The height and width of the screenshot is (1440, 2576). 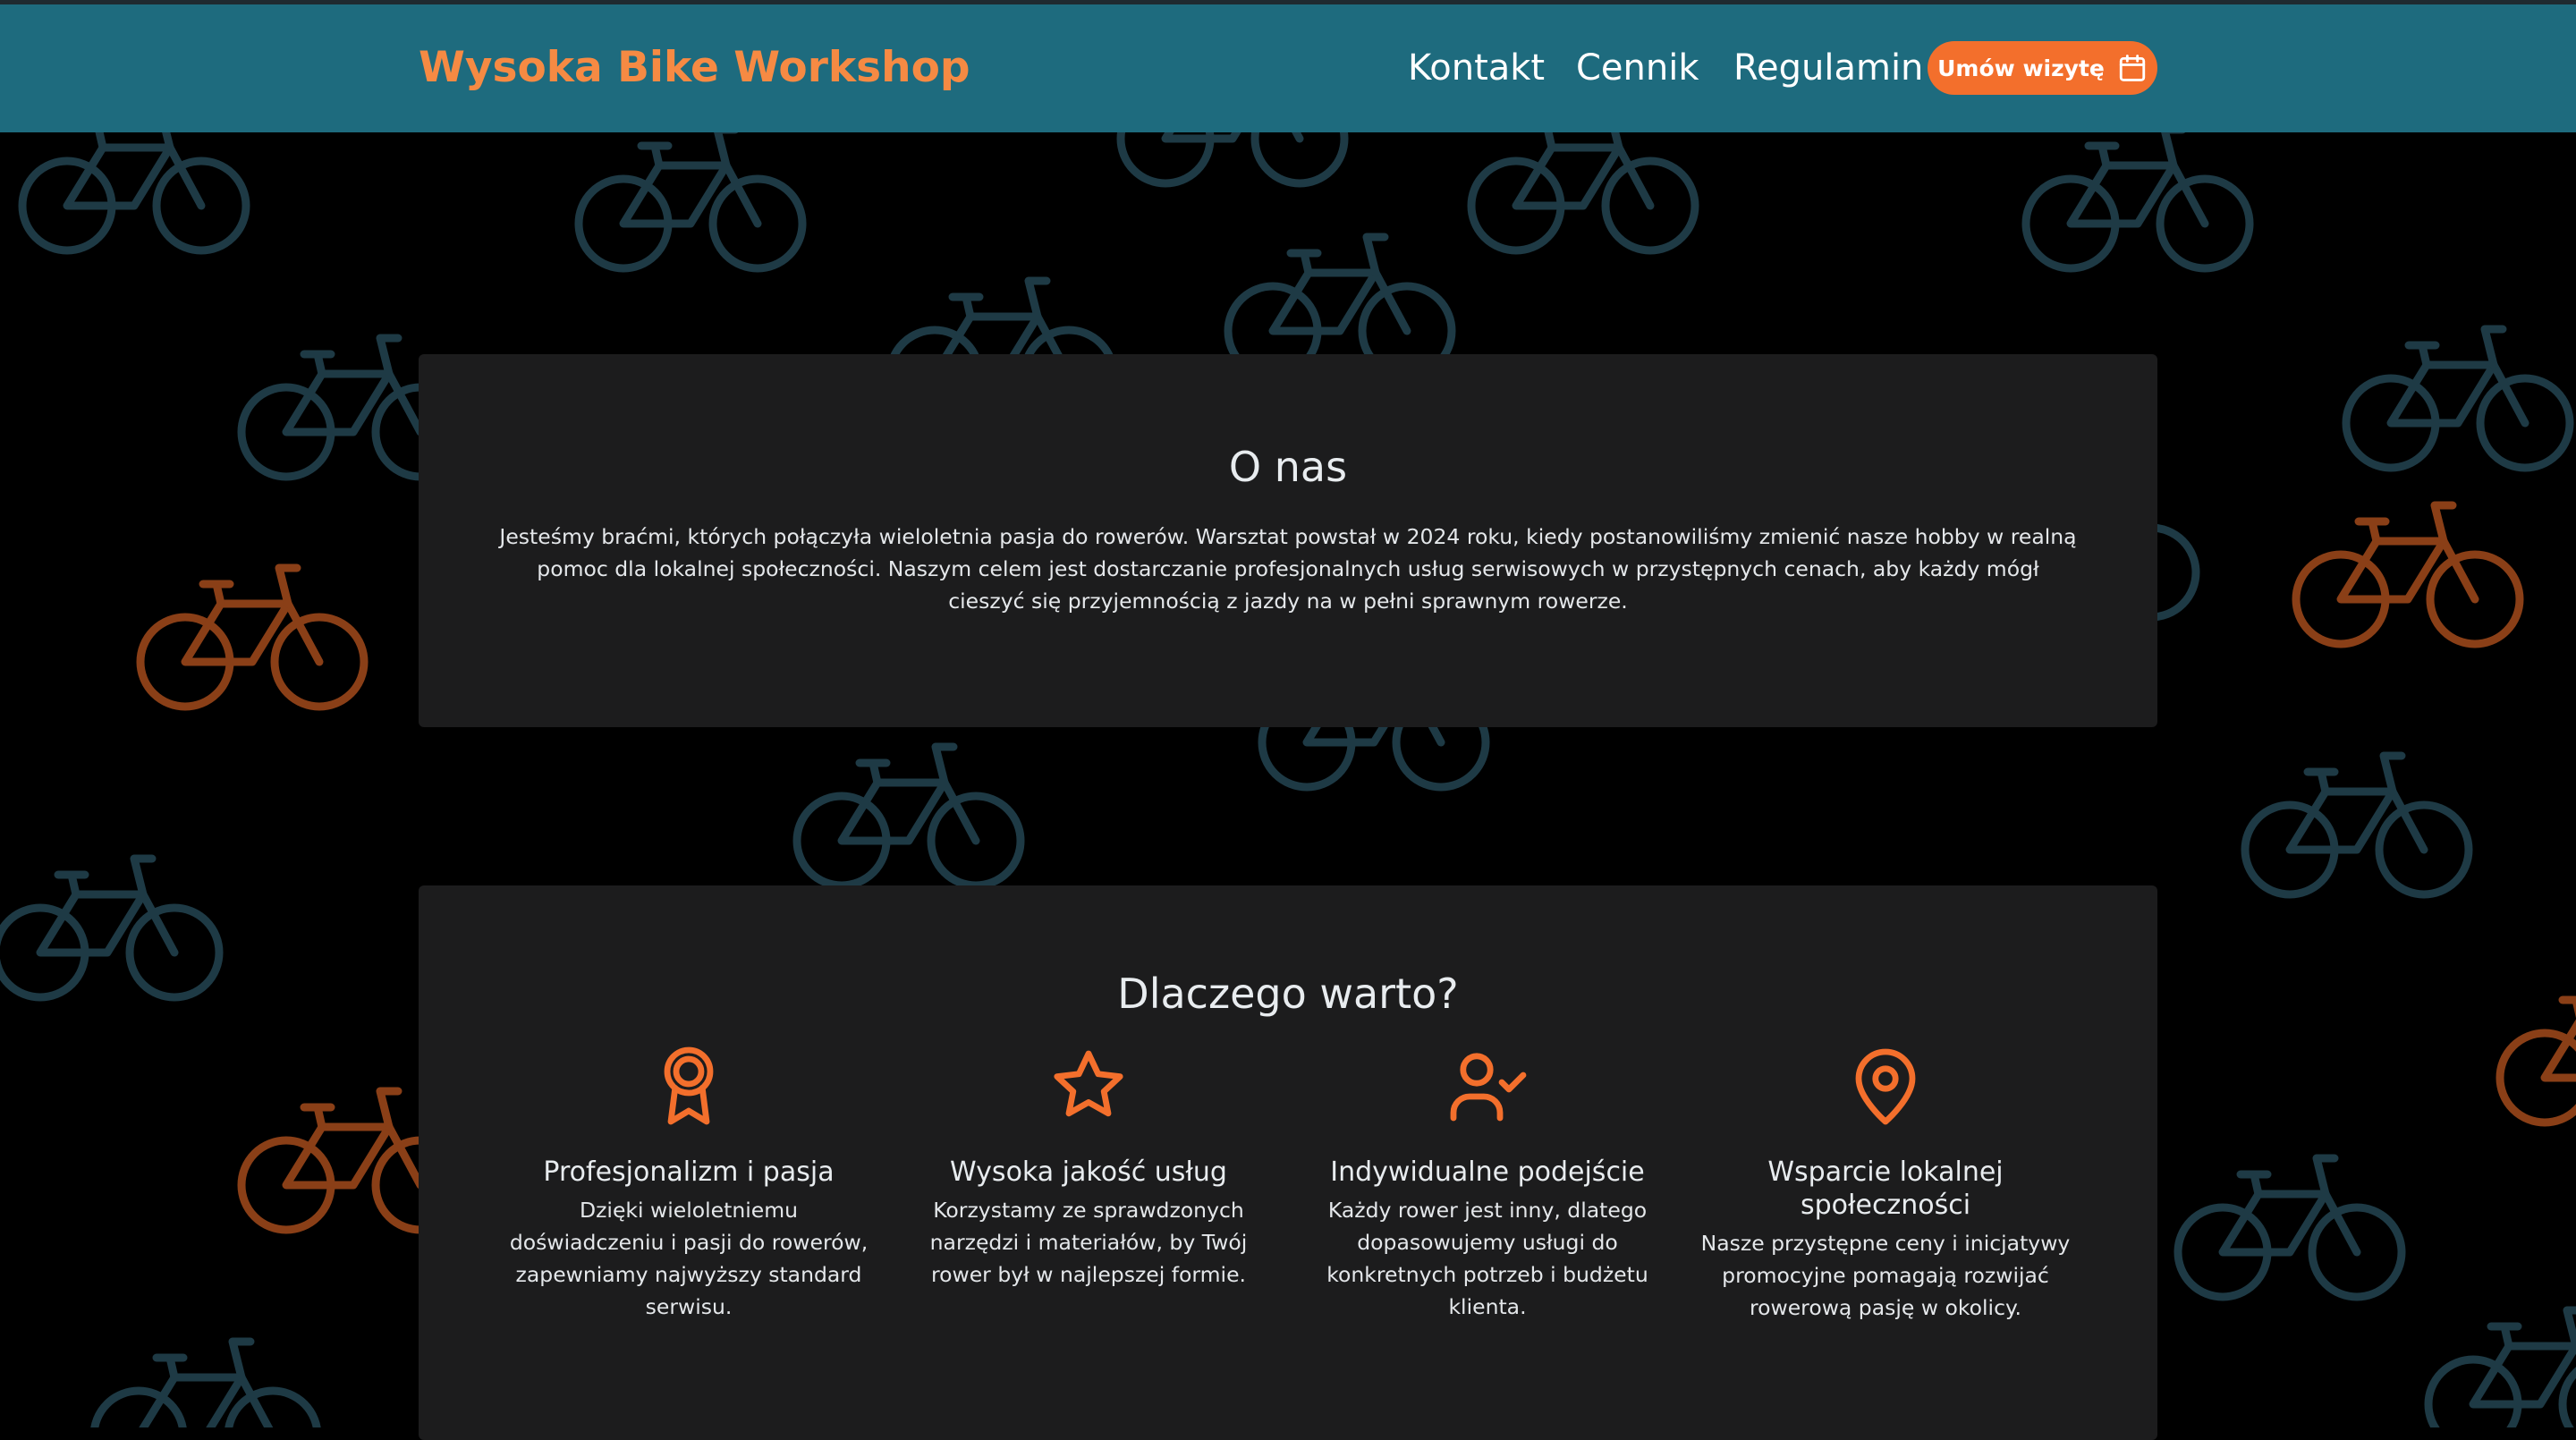 What do you see at coordinates (1088, 1084) in the screenshot?
I see `star-icon` at bounding box center [1088, 1084].